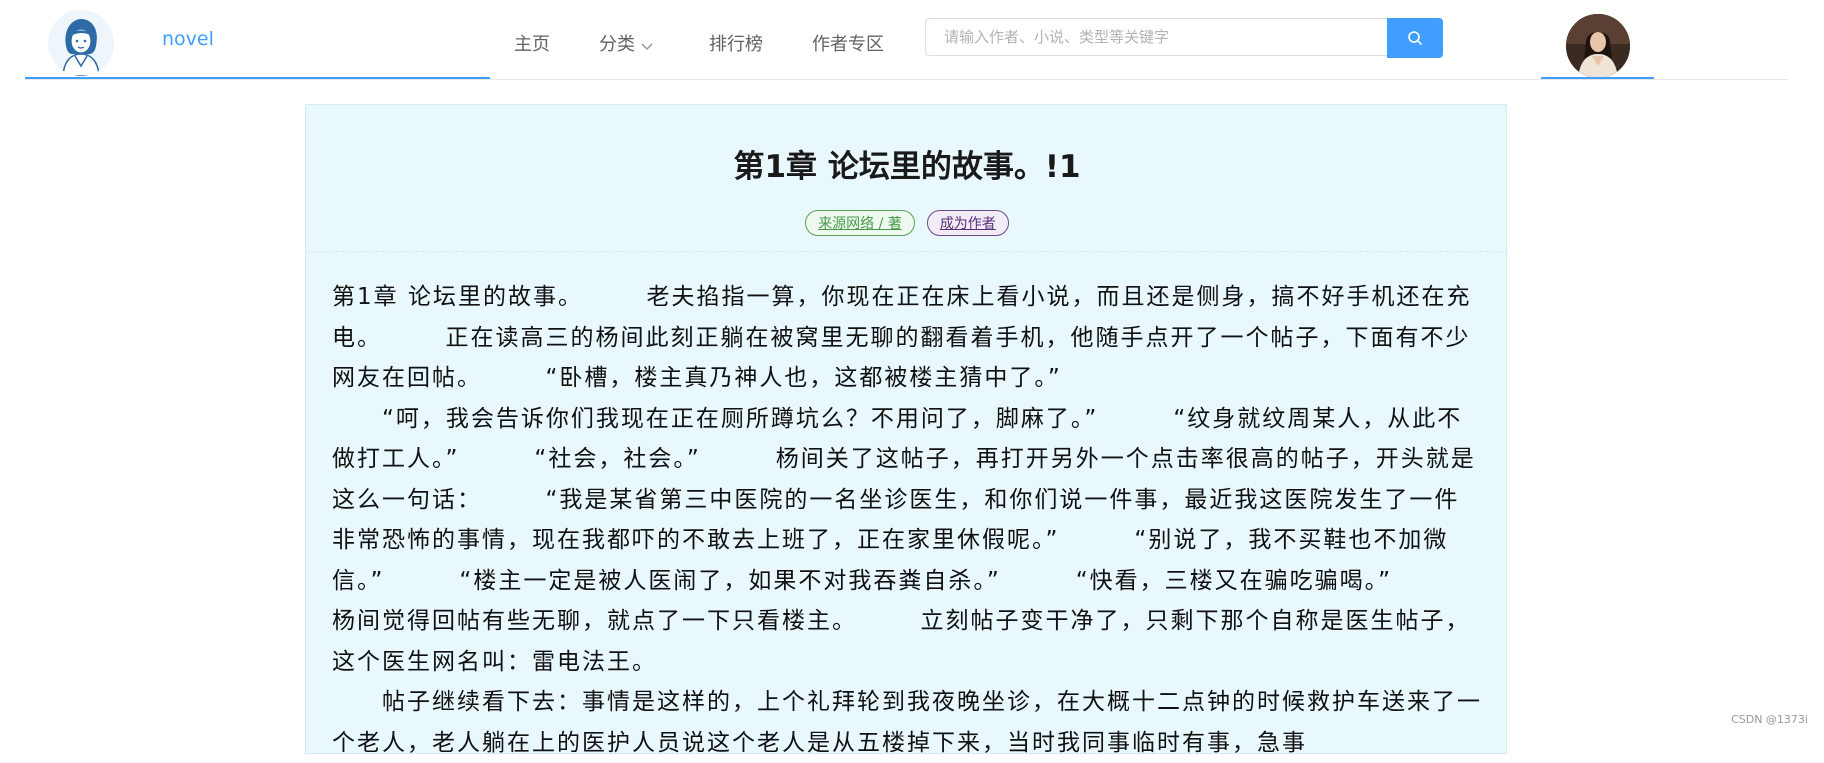 The width and height of the screenshot is (1824, 763). I want to click on search-input, so click(1156, 37).